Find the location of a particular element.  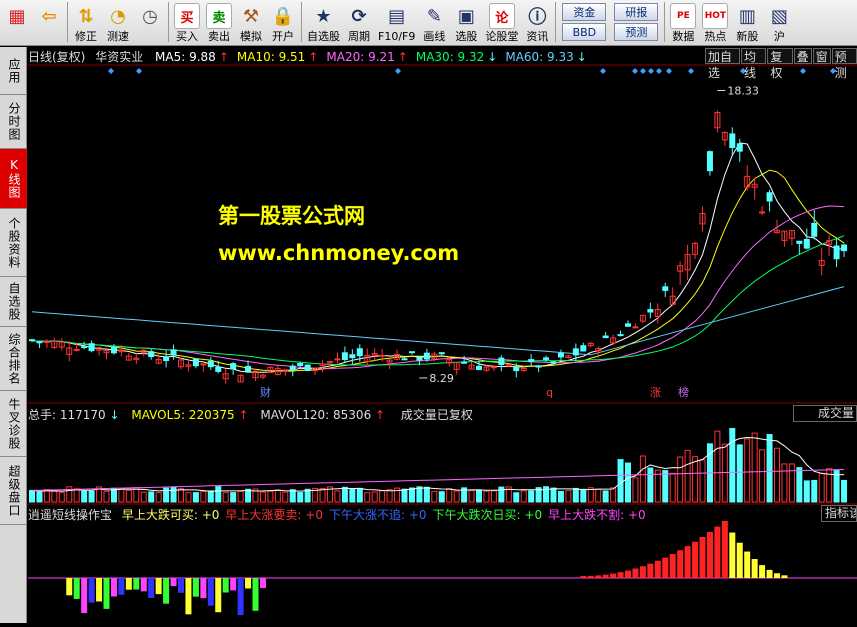

toolbar-button-14: 论论股堂 is located at coordinates (501, 23).